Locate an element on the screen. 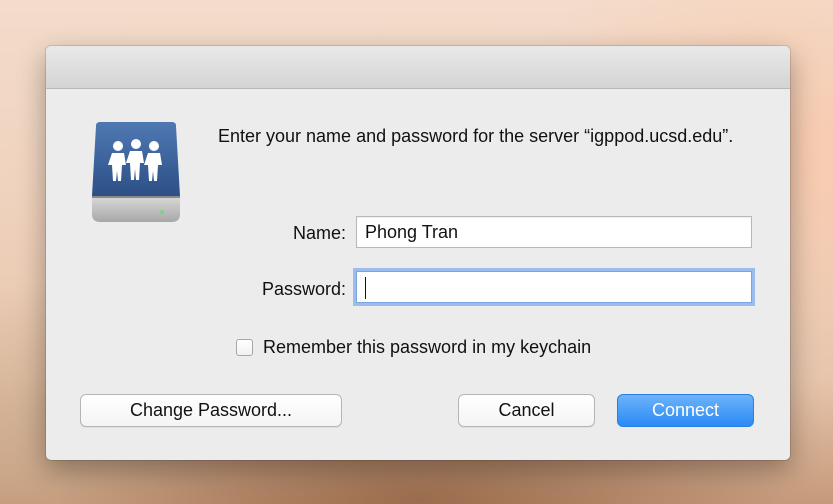 The image size is (833, 504). remember-row: Remember this password in my keychain is located at coordinates (413, 347).